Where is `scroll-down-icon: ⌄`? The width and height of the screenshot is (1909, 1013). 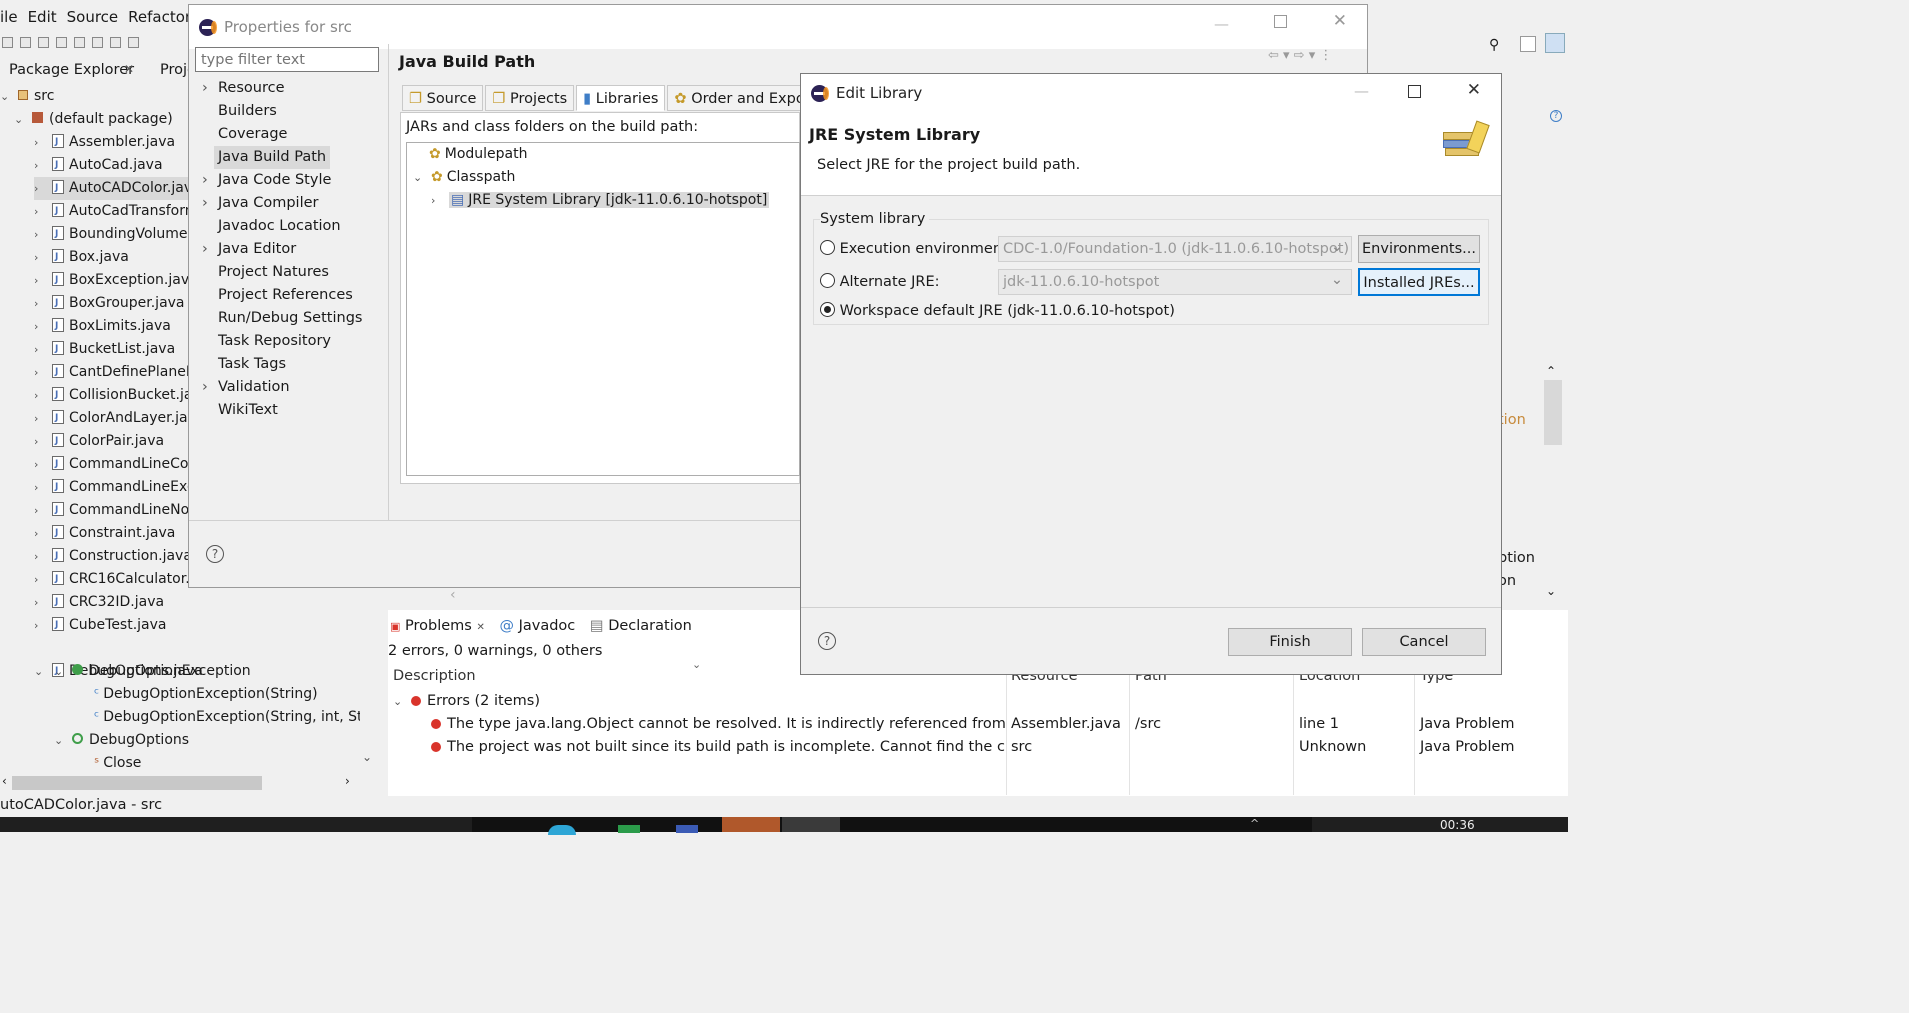 scroll-down-icon: ⌄ is located at coordinates (367, 757).